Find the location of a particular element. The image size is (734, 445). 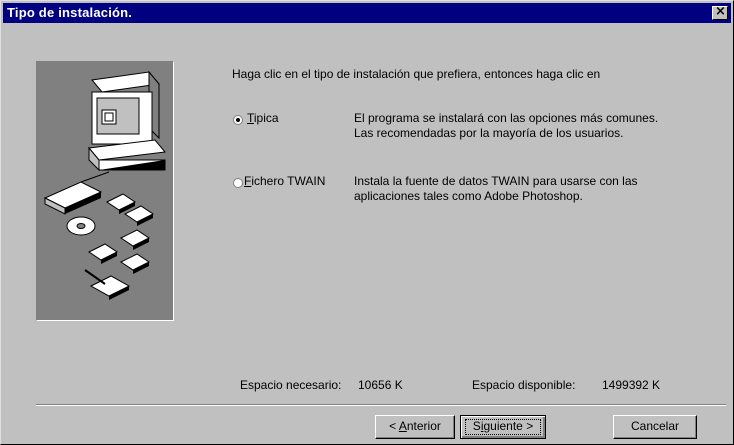

scanner-icon is located at coordinates (76, 193).